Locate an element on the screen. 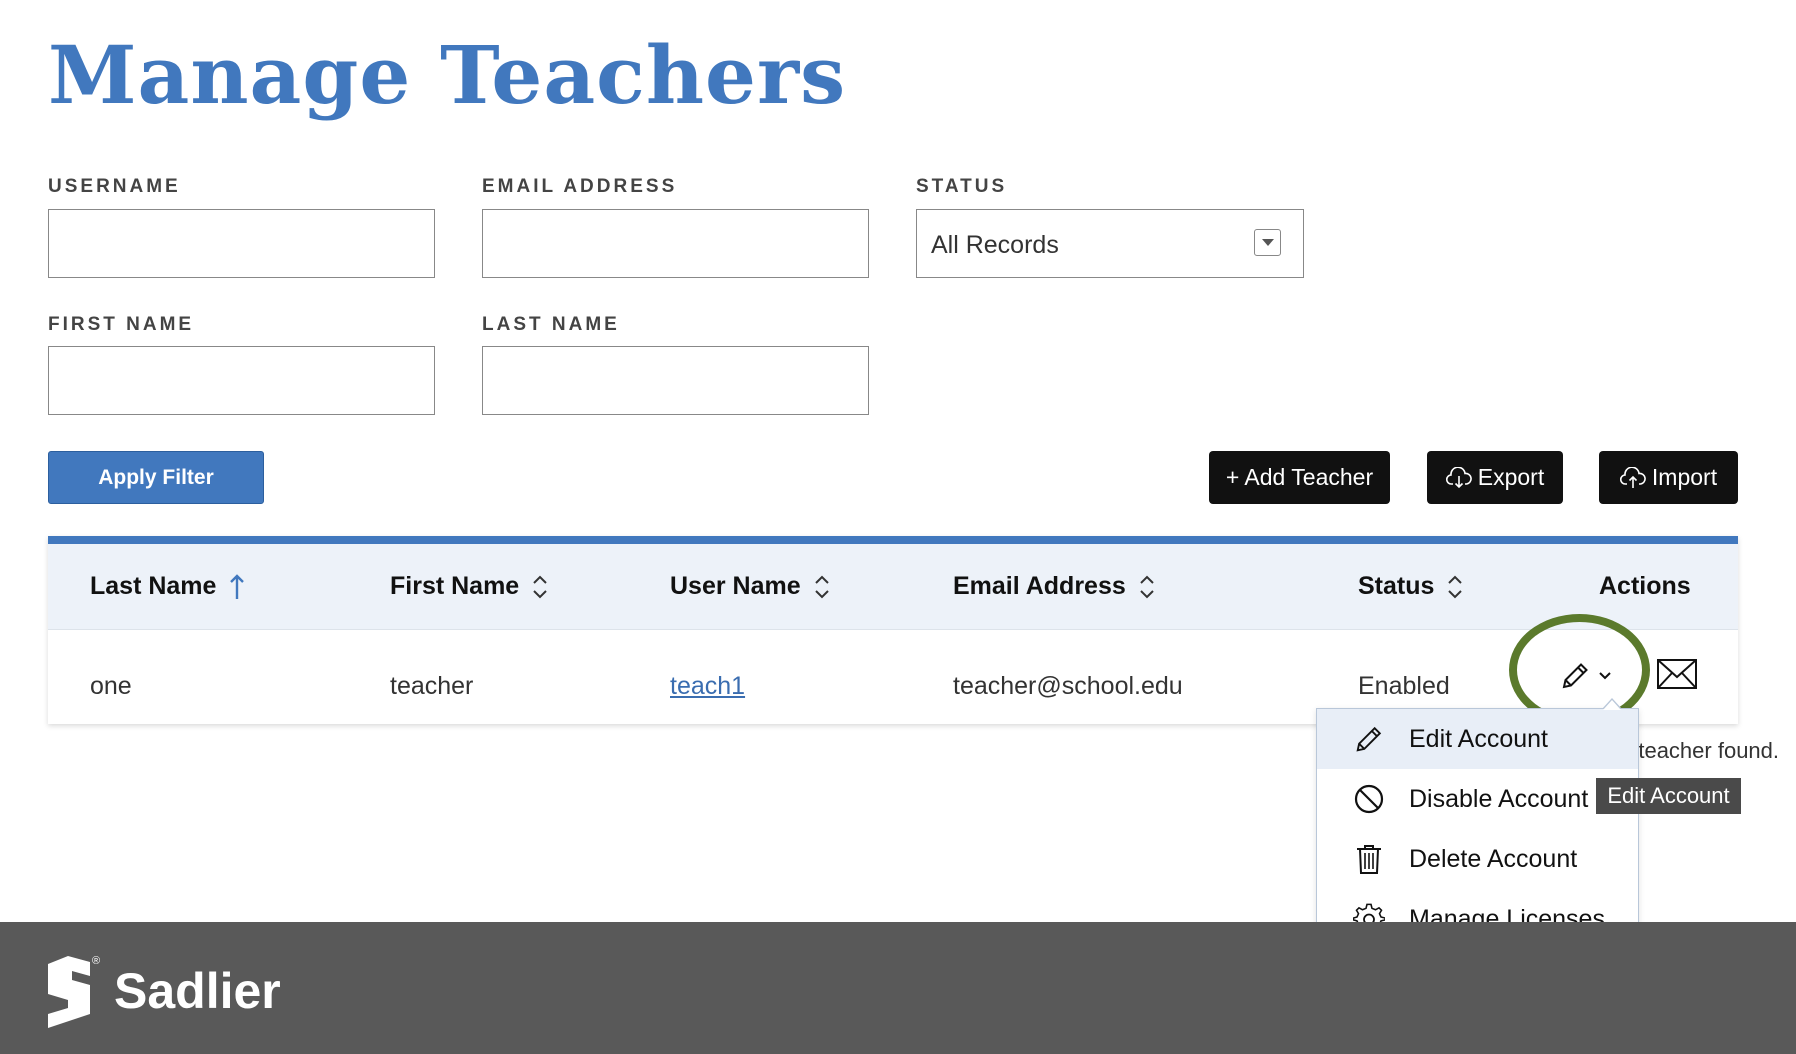 The image size is (1796, 1054). status-label: STATUS is located at coordinates (962, 186).